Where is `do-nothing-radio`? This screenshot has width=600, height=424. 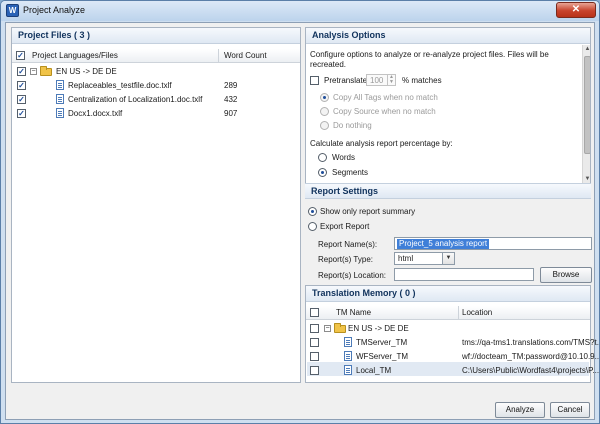 do-nothing-radio is located at coordinates (324, 125).